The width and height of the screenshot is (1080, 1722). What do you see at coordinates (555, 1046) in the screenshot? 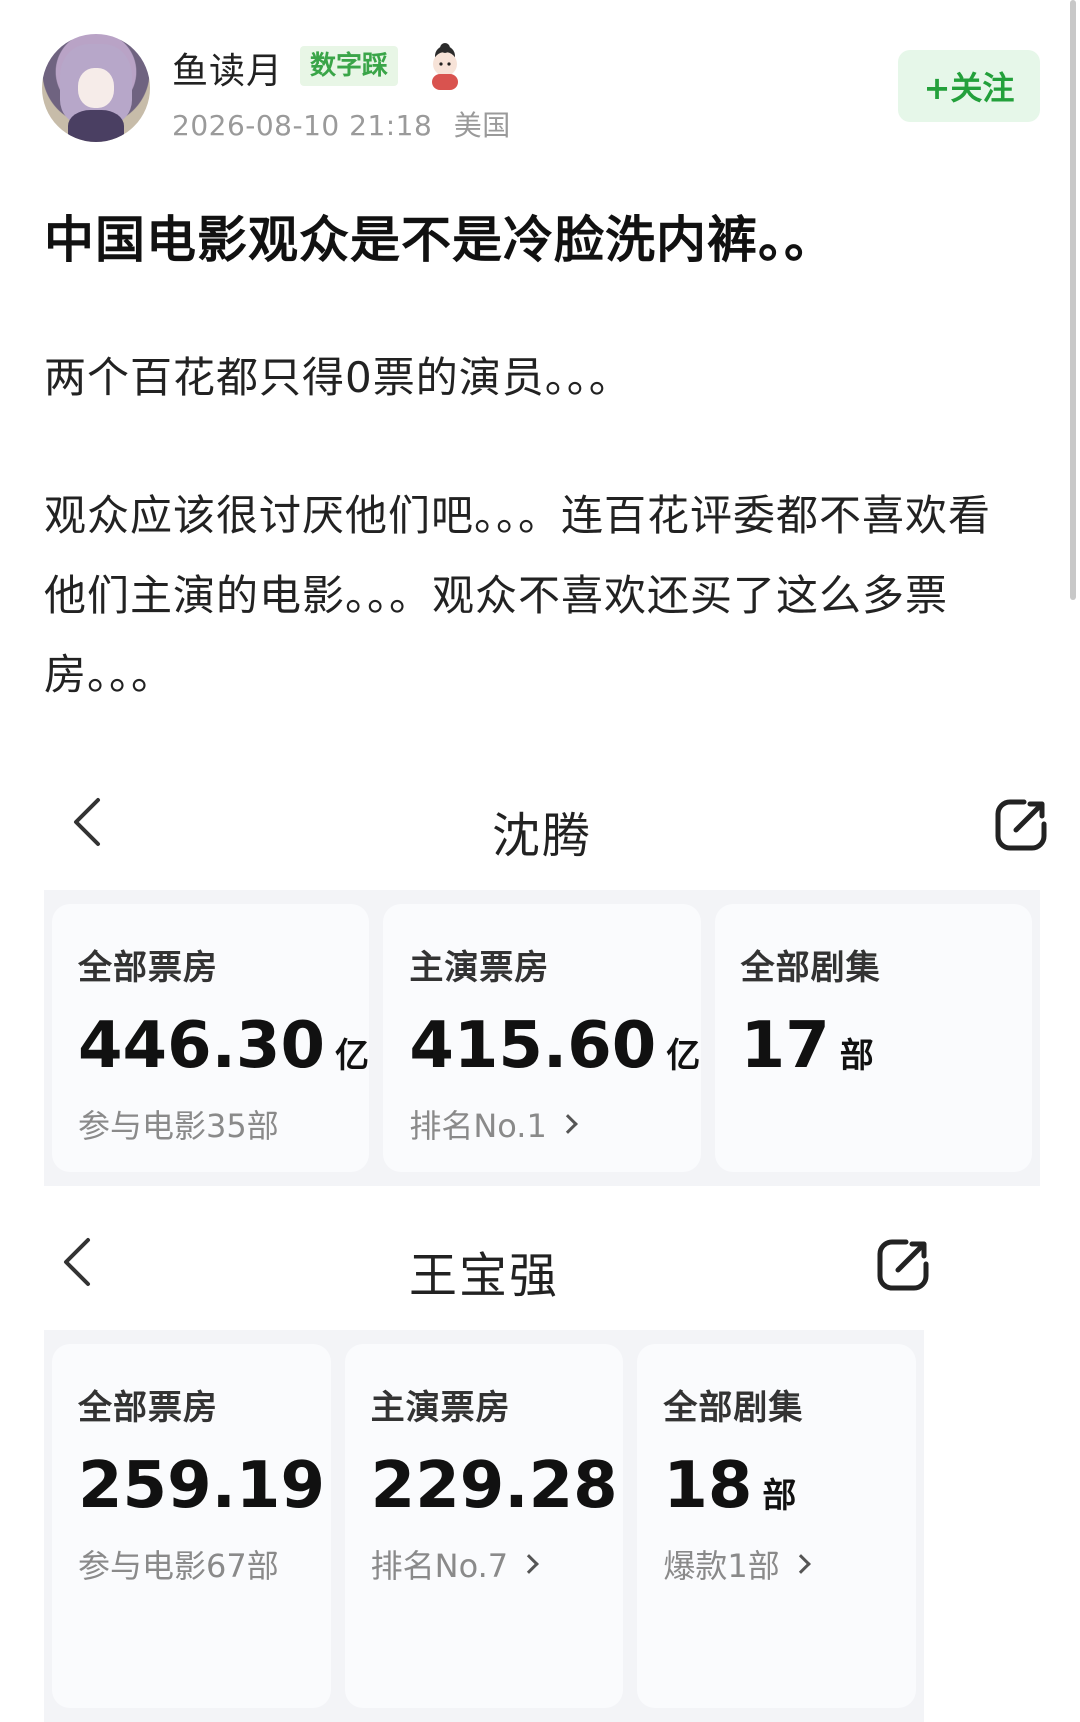
I see `stat-value: 415.60 亿` at bounding box center [555, 1046].